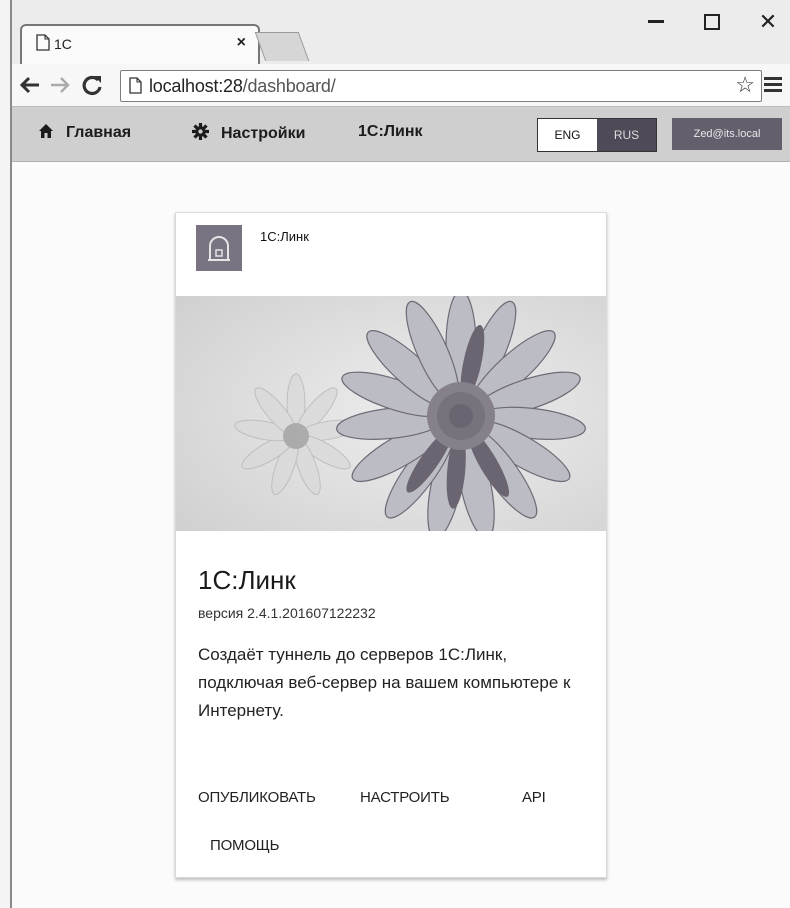  Describe the element at coordinates (626, 135) in the screenshot. I see `lang-rus-button: RUS` at that location.